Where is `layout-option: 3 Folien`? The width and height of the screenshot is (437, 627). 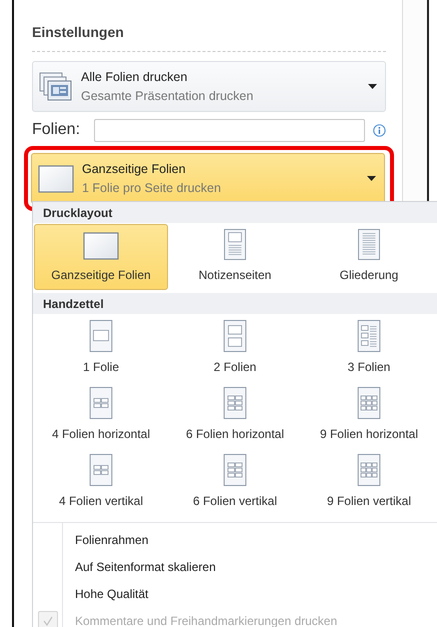
layout-option: 3 Folien is located at coordinates (369, 348).